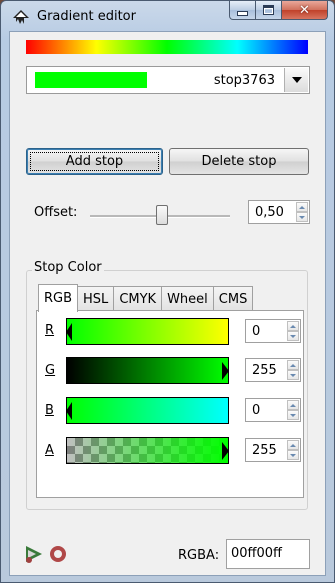 This screenshot has width=335, height=583. I want to click on offset-spin-arrows, so click(302, 212).